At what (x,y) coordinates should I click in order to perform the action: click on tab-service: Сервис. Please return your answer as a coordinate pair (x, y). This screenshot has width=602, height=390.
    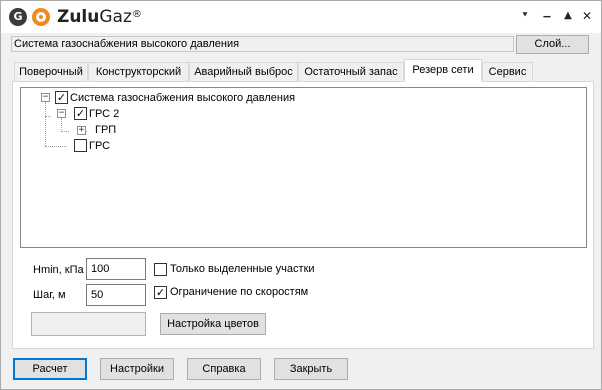
    Looking at the image, I should click on (507, 72).